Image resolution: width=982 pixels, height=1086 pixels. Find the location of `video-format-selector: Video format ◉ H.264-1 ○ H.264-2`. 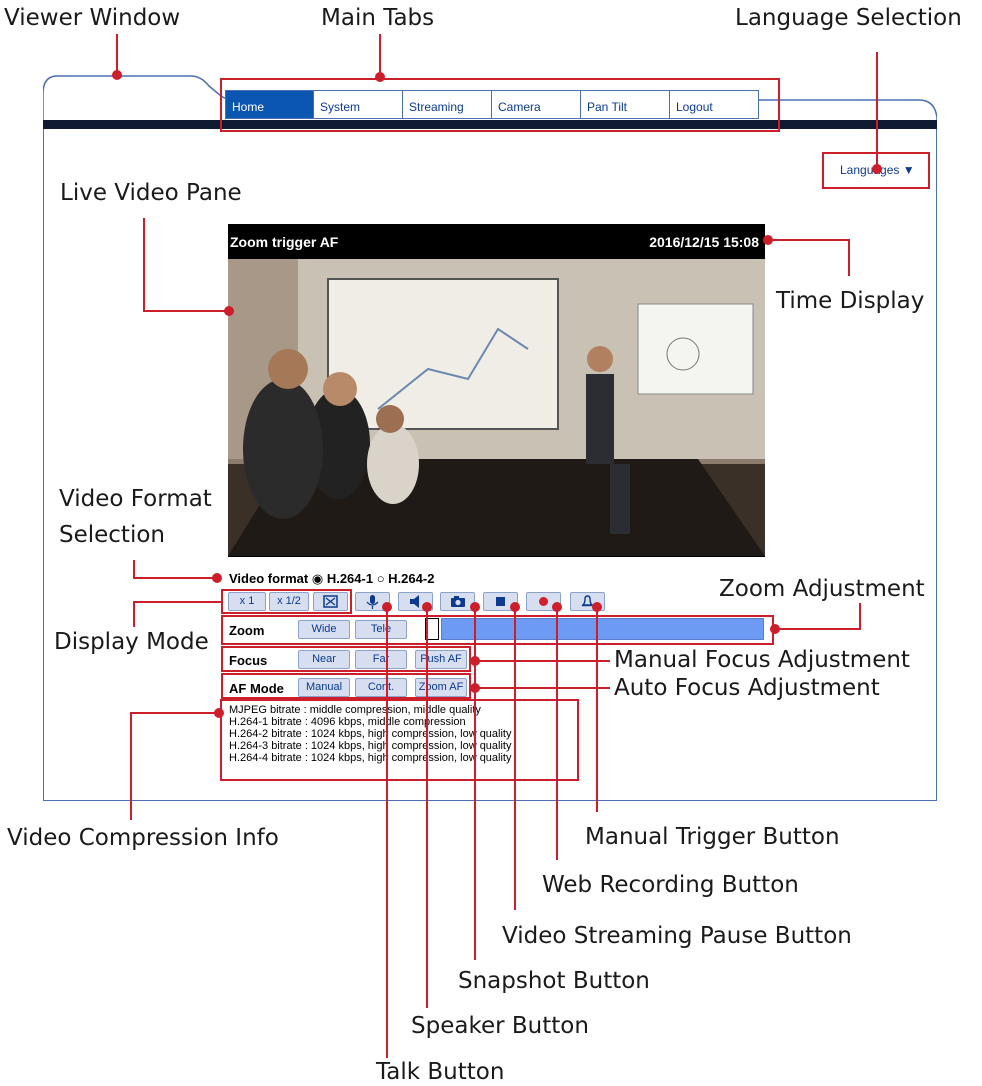

video-format-selector: Video format ◉ H.264-1 ○ H.264-2 is located at coordinates (331, 579).